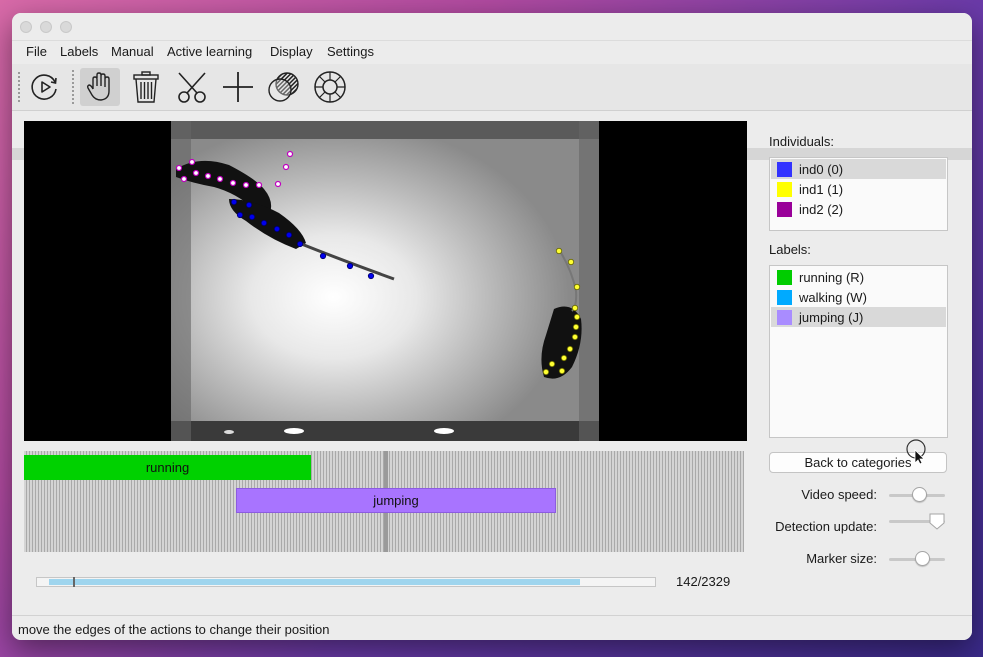 Image resolution: width=983 pixels, height=657 pixels. I want to click on overlap-circles-icon, so click(283, 87).